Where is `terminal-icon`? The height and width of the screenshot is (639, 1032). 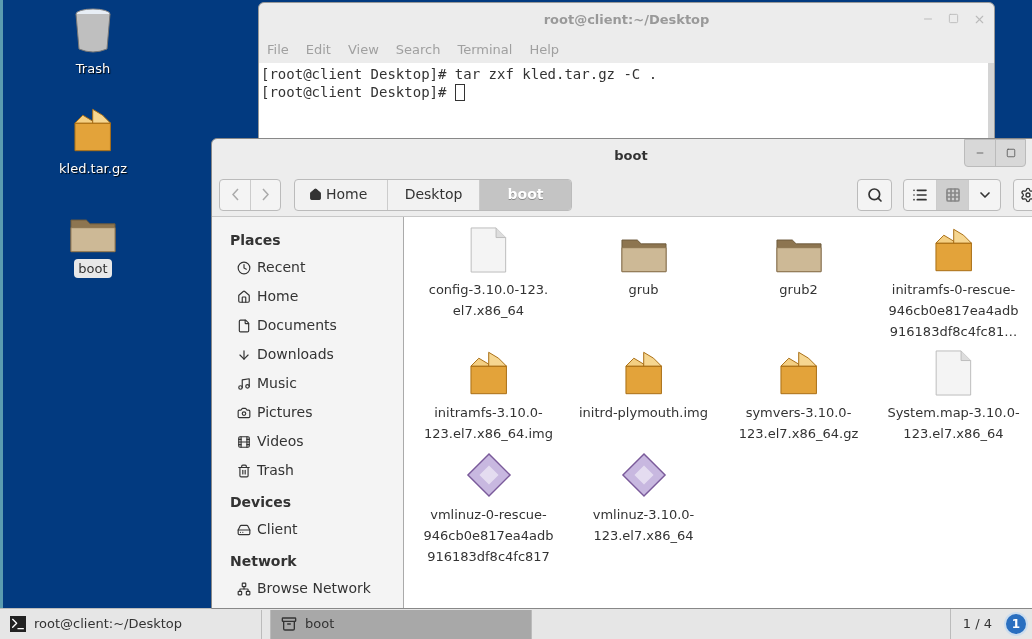
terminal-icon is located at coordinates (18, 624).